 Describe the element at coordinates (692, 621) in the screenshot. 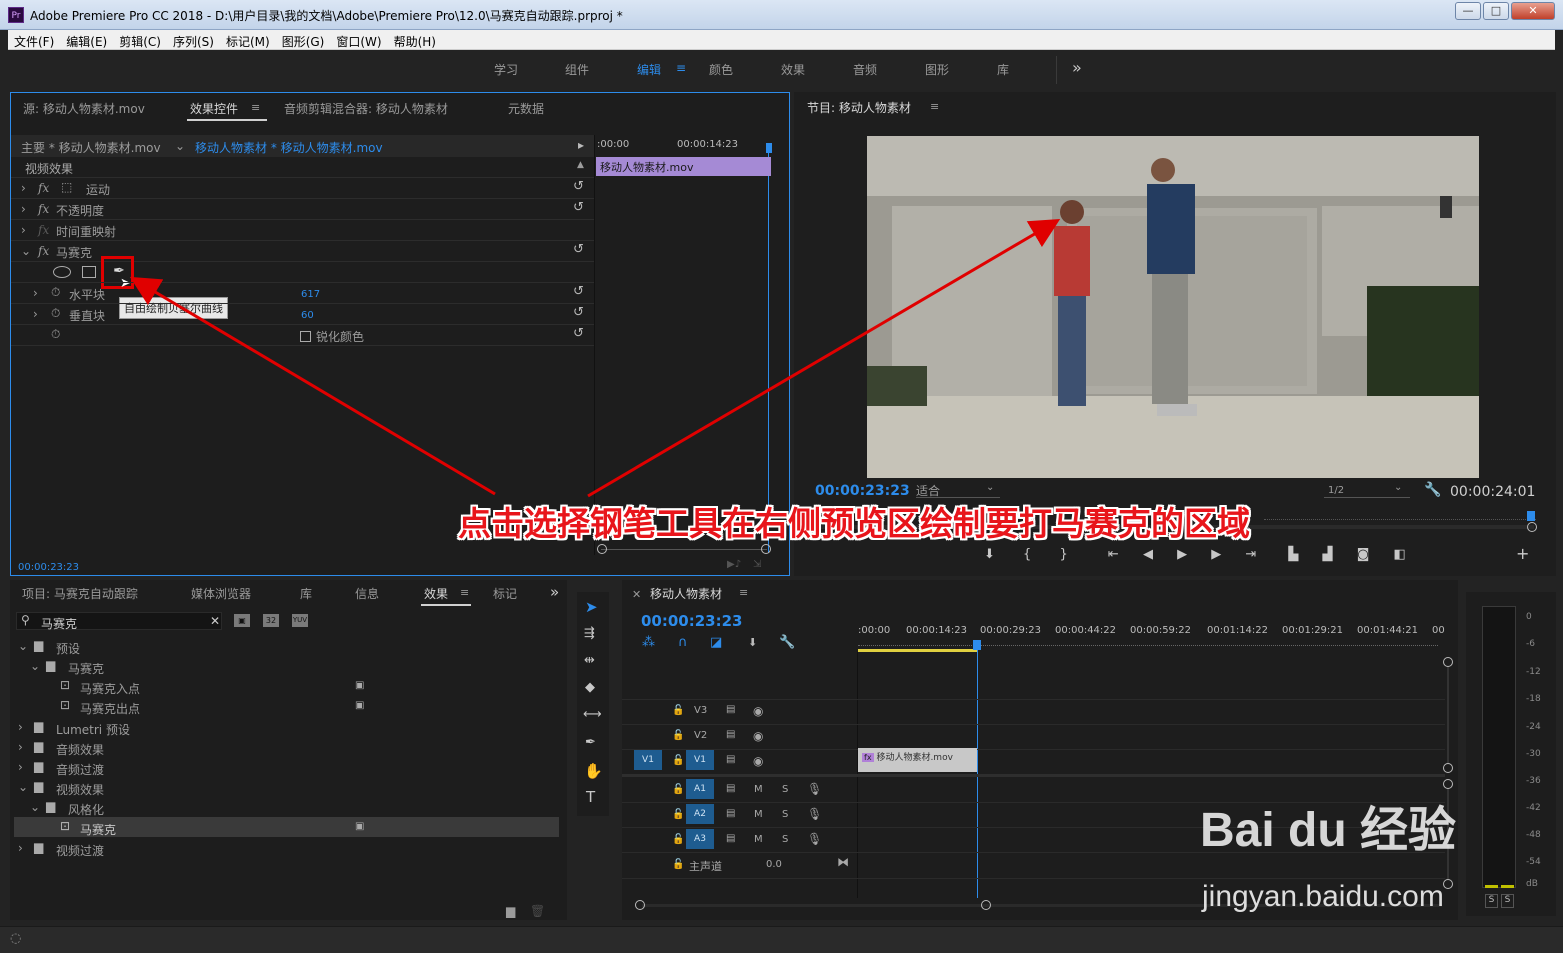

I see `timeline-timecode: 00:00:23:23` at that location.